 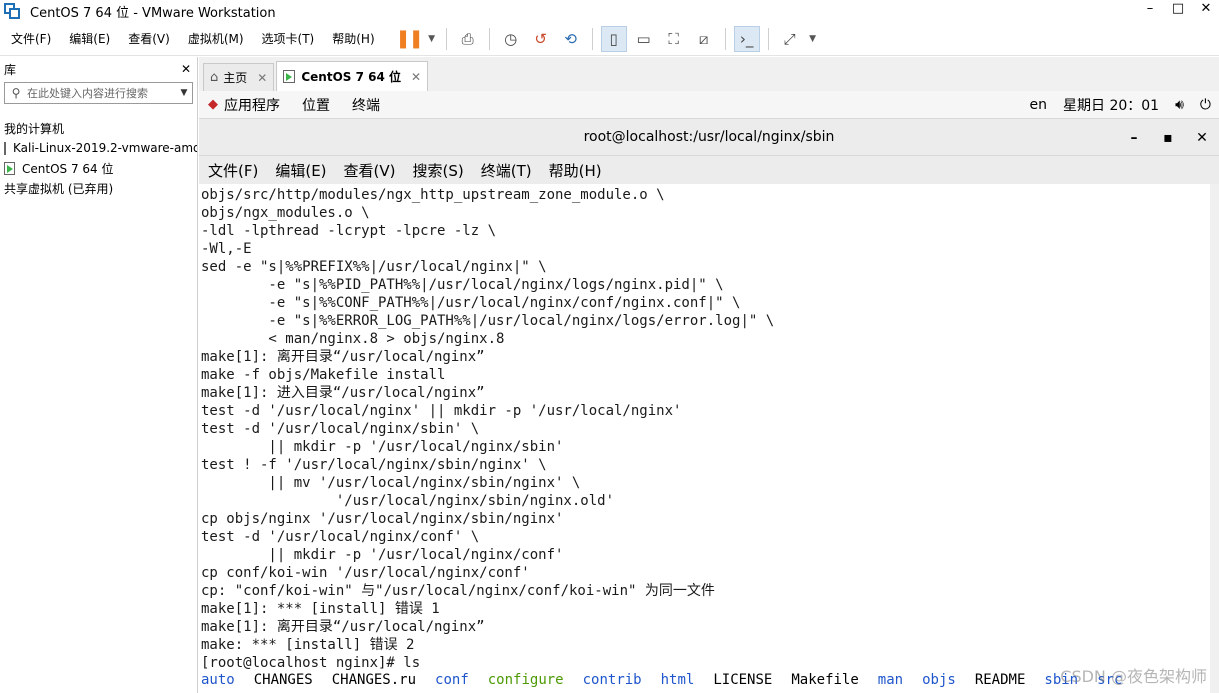 I want to click on terminal-line: make[1]: *** [install] 错误 1, so click(x=320, y=609).